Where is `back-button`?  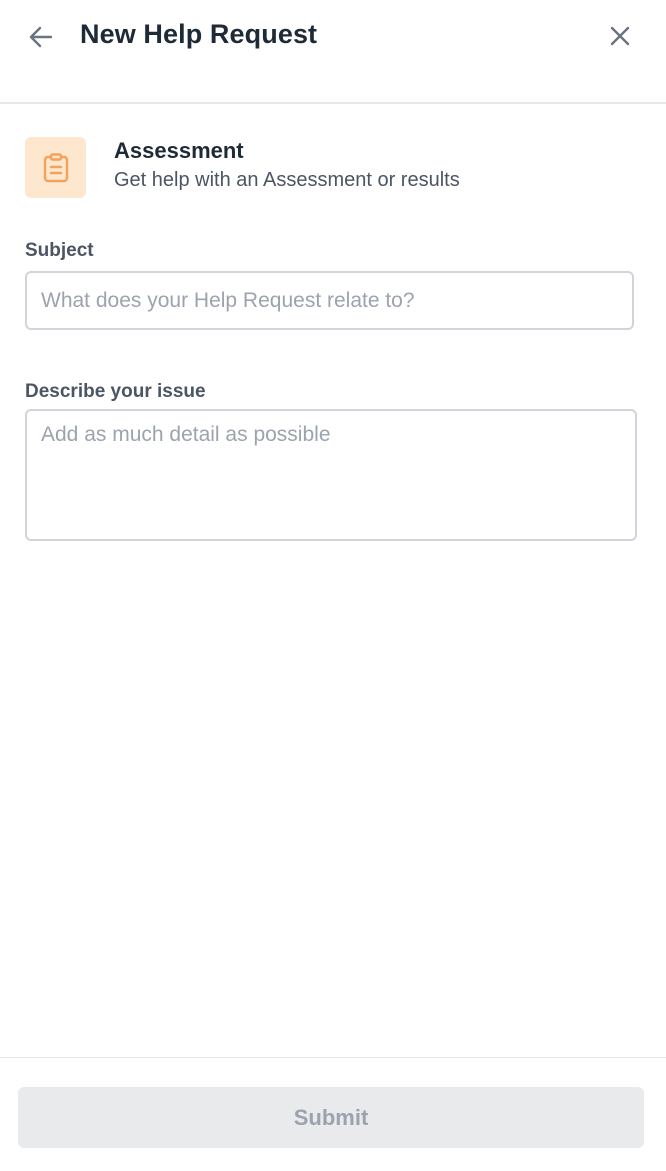 back-button is located at coordinates (41, 37).